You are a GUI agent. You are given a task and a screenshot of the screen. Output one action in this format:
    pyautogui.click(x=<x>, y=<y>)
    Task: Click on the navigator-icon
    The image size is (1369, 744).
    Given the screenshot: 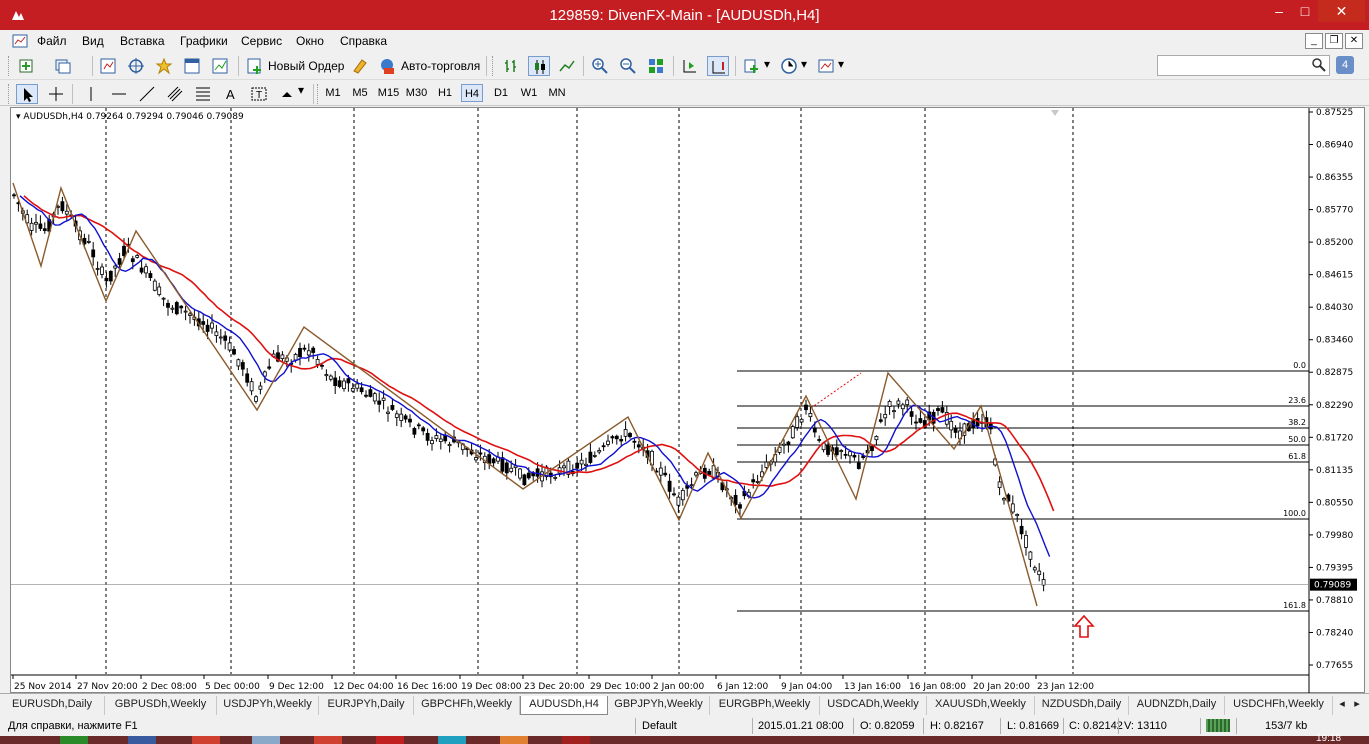 What is the action you would take?
    pyautogui.click(x=164, y=66)
    